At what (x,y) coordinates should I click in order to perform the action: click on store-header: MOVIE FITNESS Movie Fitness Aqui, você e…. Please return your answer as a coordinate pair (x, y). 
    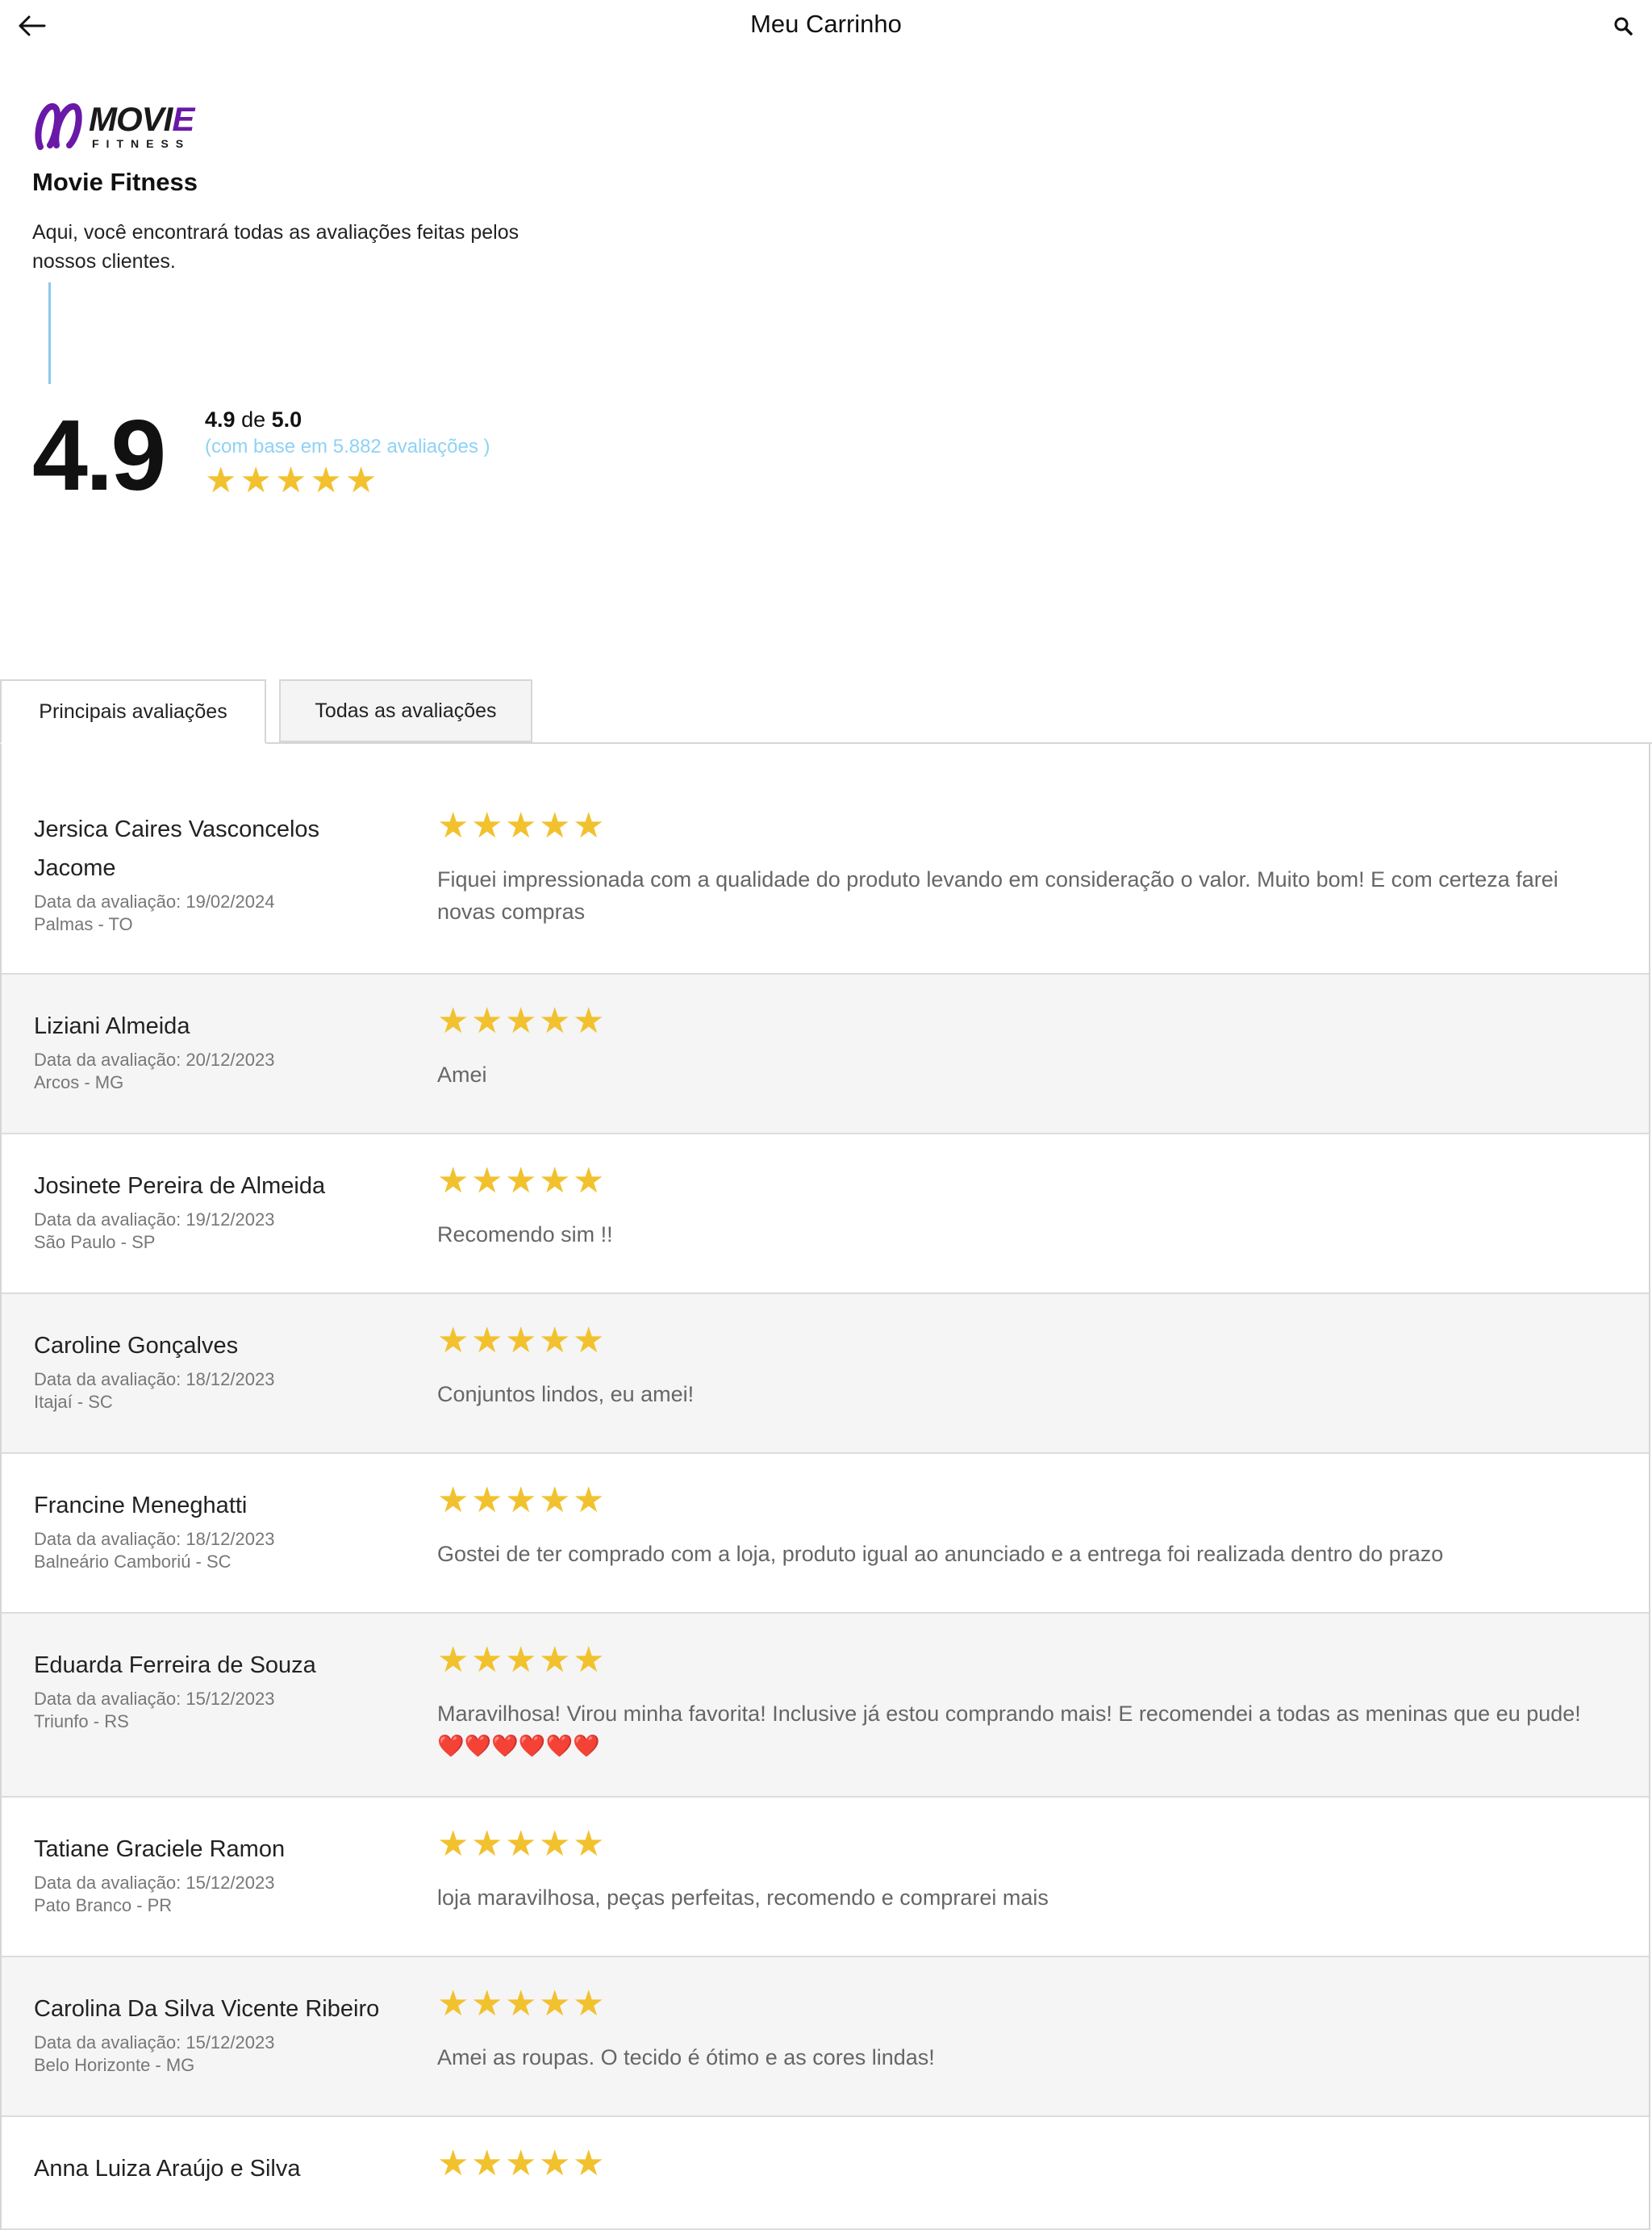
    Looking at the image, I should click on (322, 188).